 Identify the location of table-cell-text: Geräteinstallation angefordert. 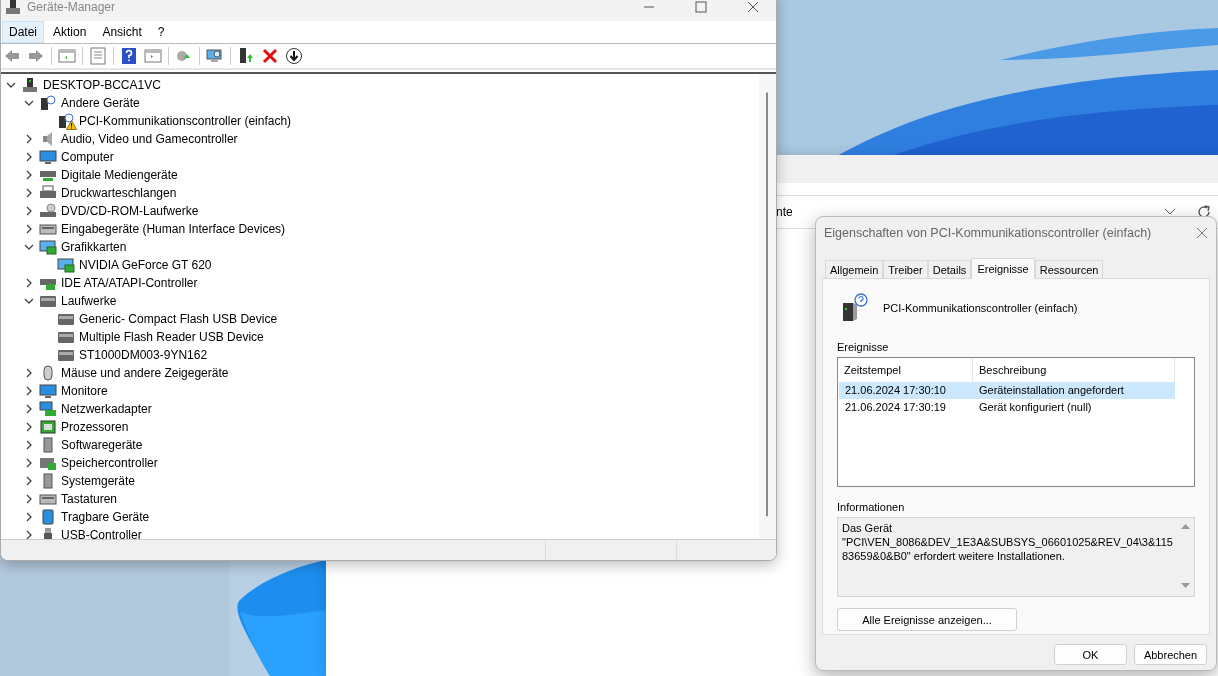
(1051, 390).